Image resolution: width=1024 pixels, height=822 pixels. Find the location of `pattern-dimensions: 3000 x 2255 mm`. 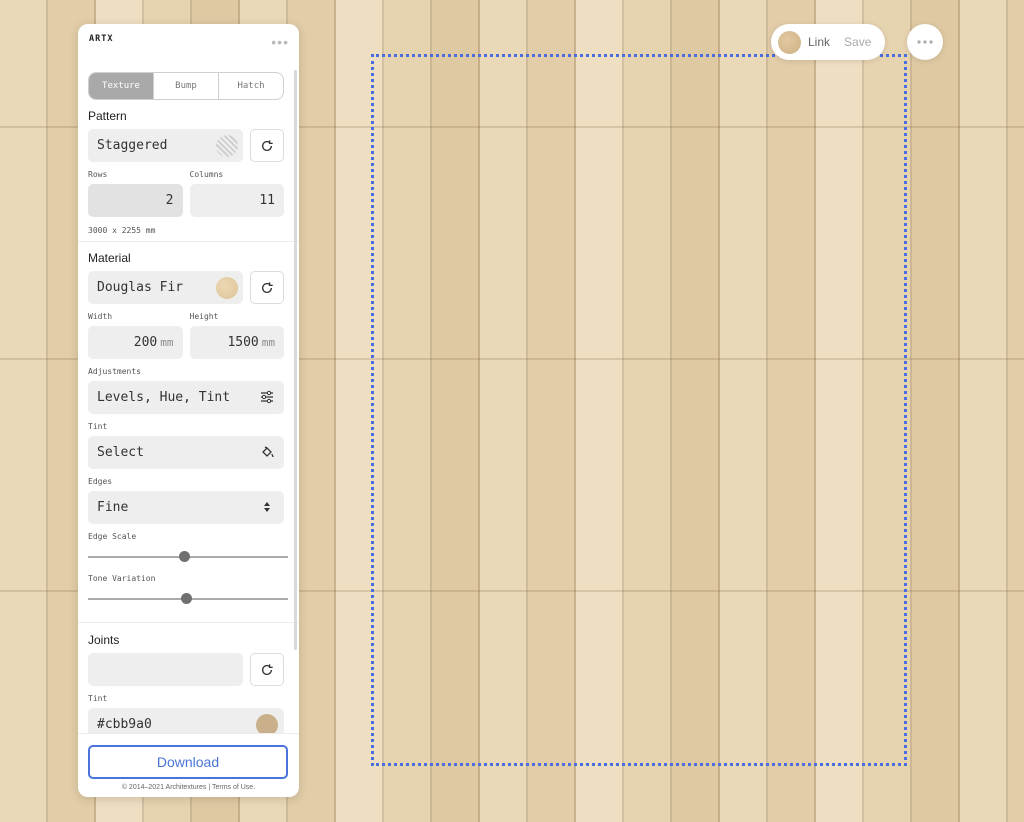

pattern-dimensions: 3000 x 2255 mm is located at coordinates (122, 230).